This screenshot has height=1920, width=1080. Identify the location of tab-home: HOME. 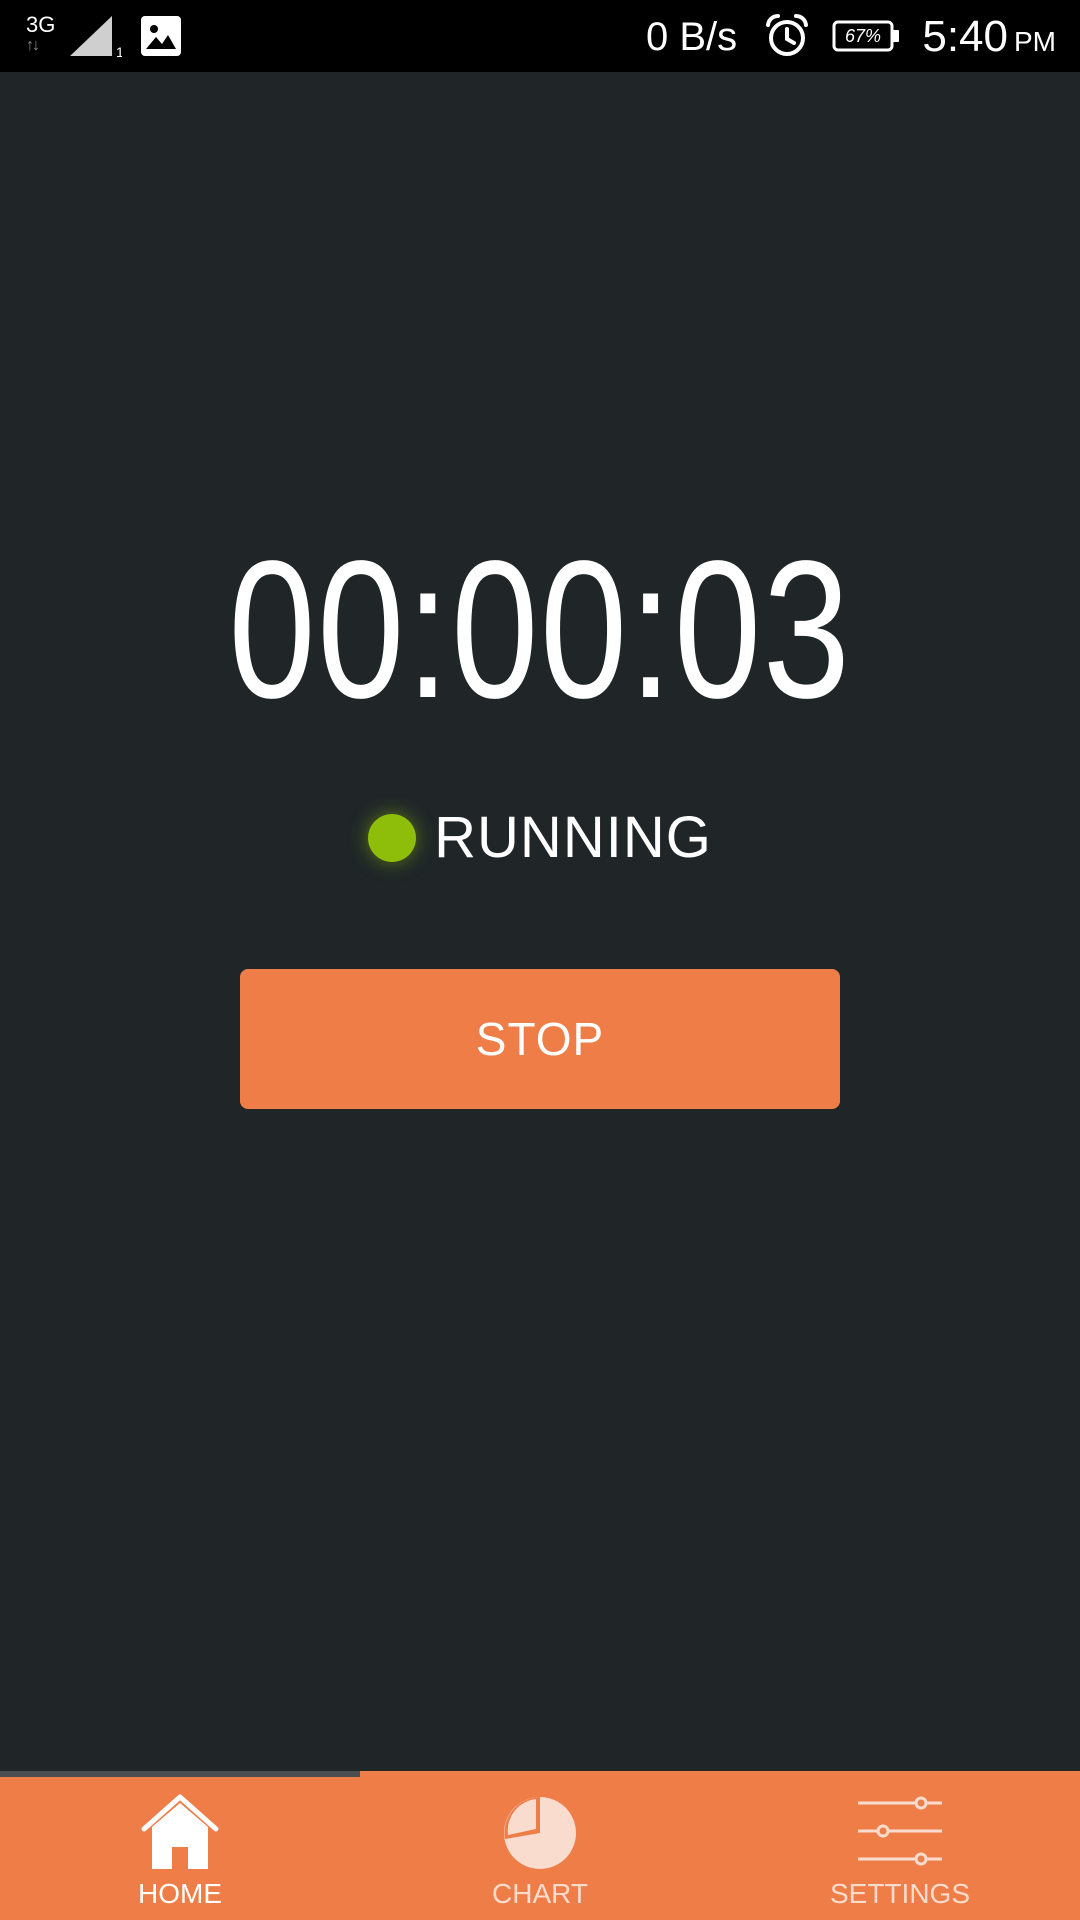
(180, 1848).